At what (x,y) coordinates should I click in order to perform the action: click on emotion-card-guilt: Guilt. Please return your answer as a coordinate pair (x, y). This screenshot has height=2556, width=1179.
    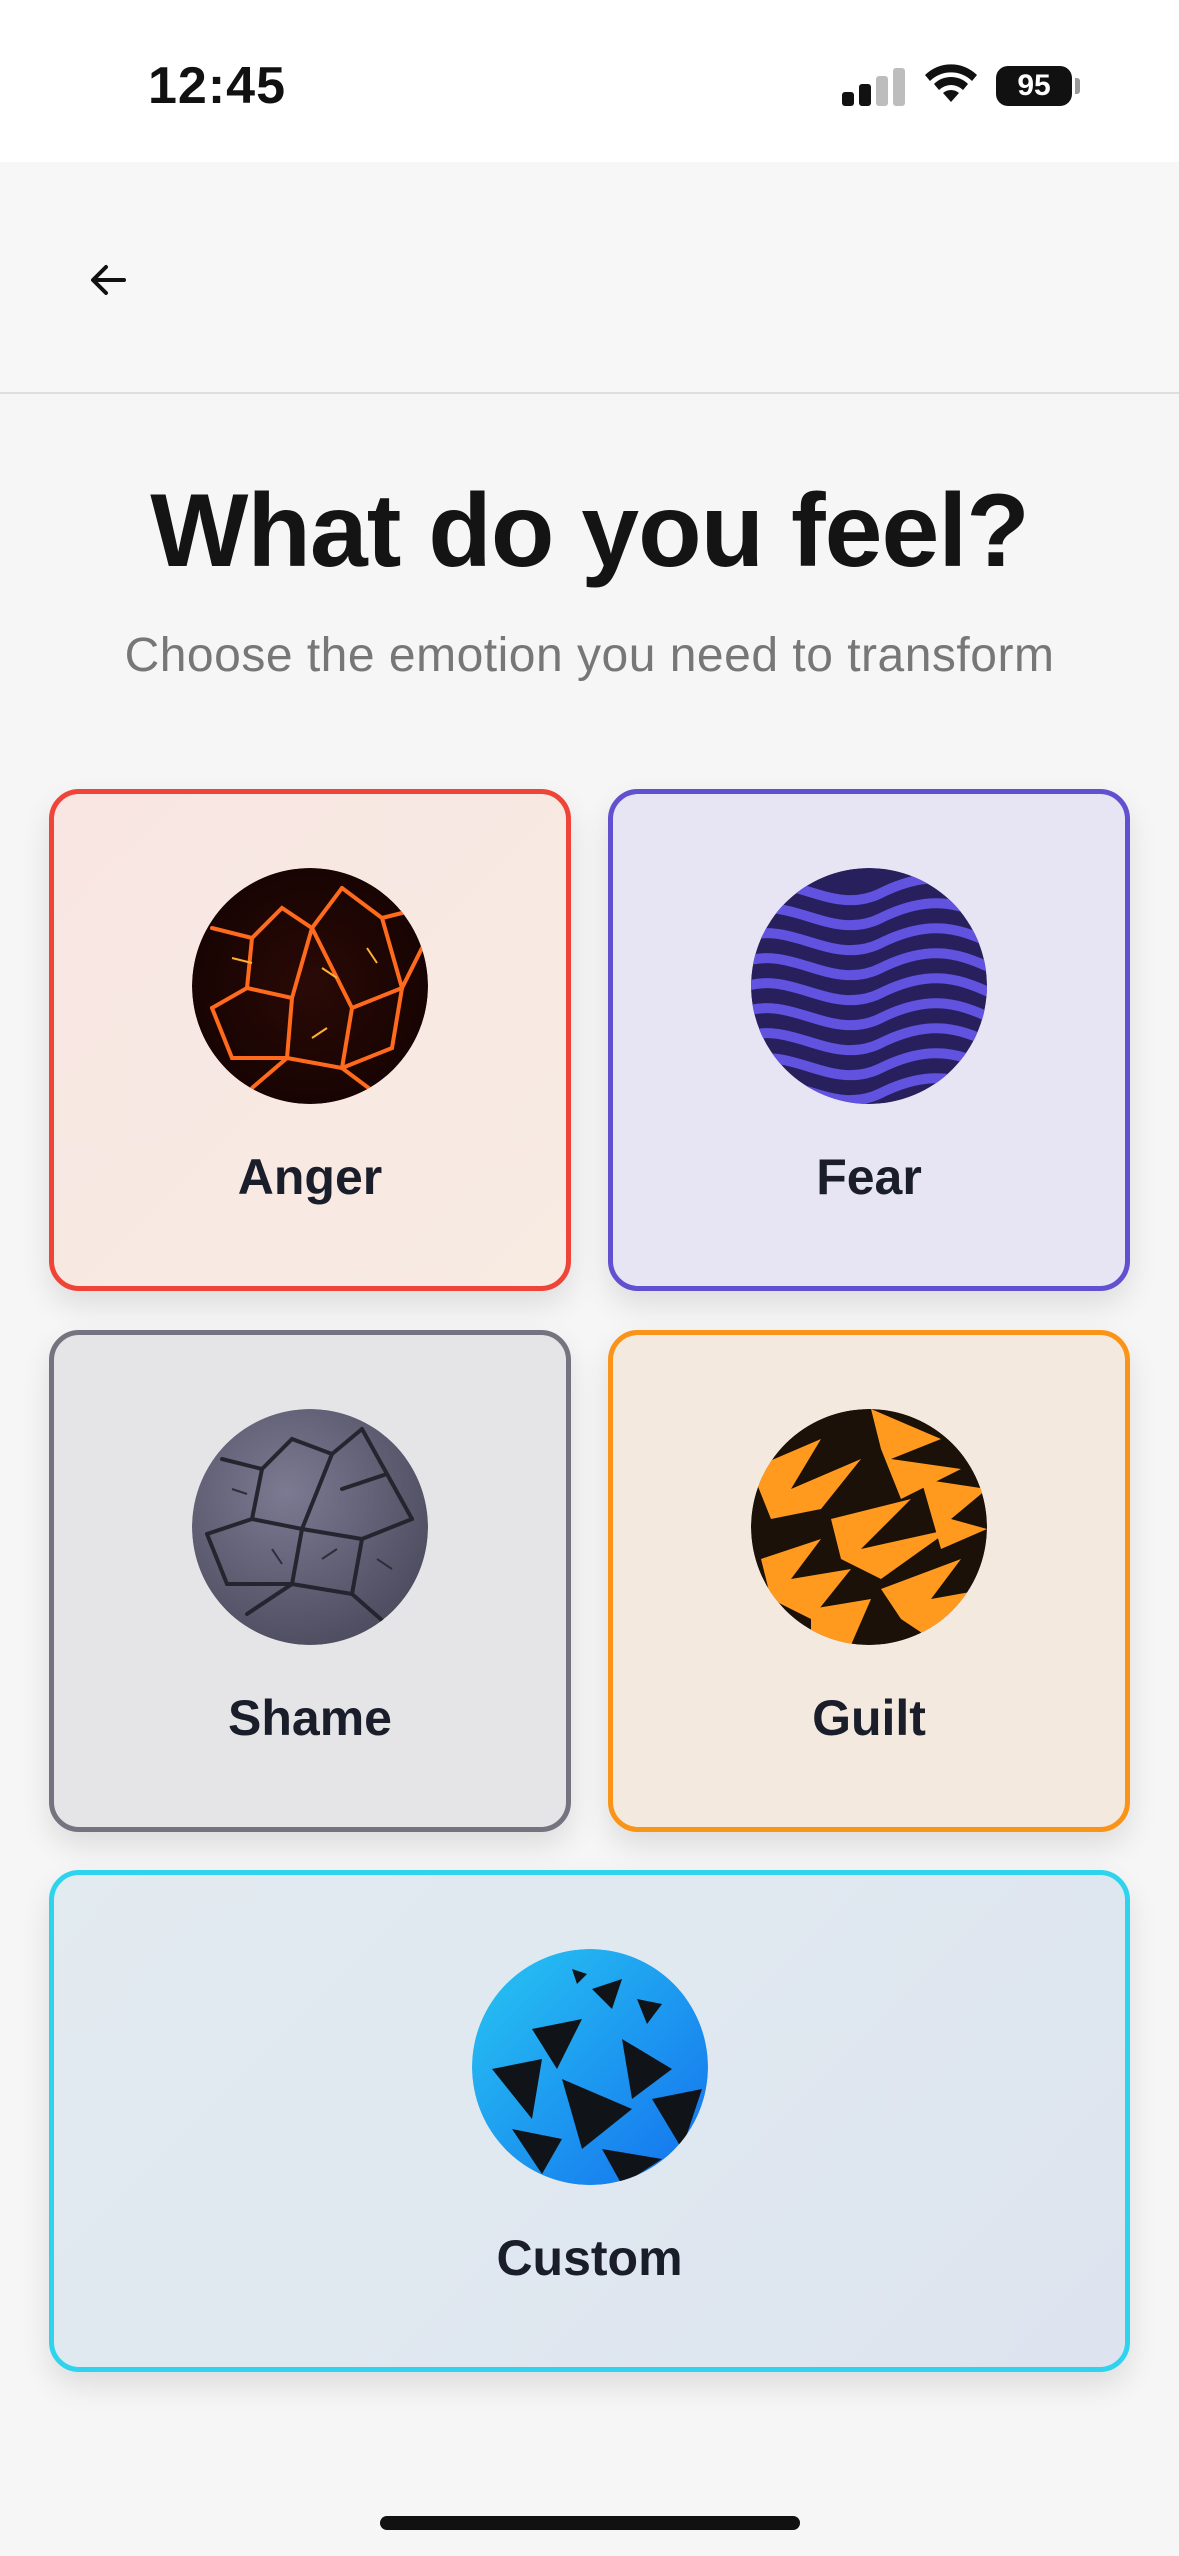
    Looking at the image, I should click on (869, 1581).